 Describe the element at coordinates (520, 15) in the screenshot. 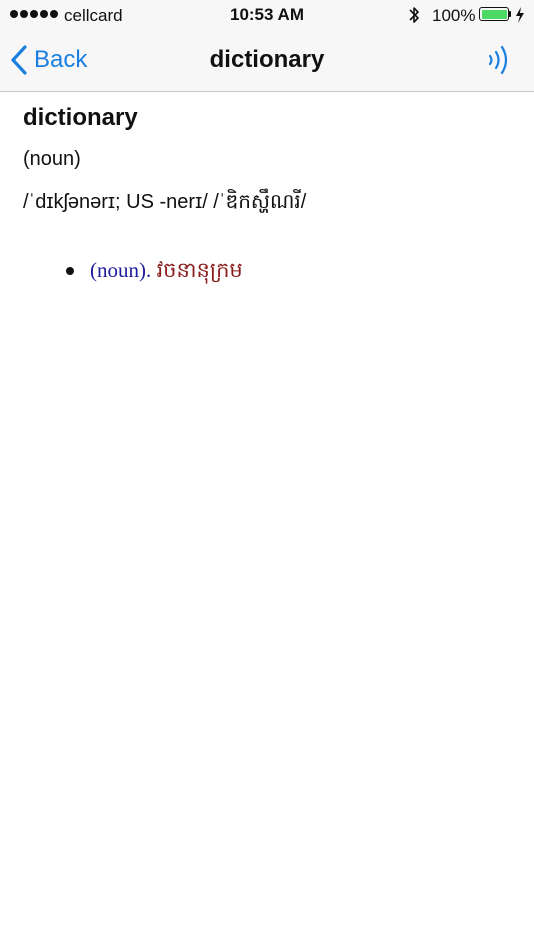

I see `lightning-icon` at that location.